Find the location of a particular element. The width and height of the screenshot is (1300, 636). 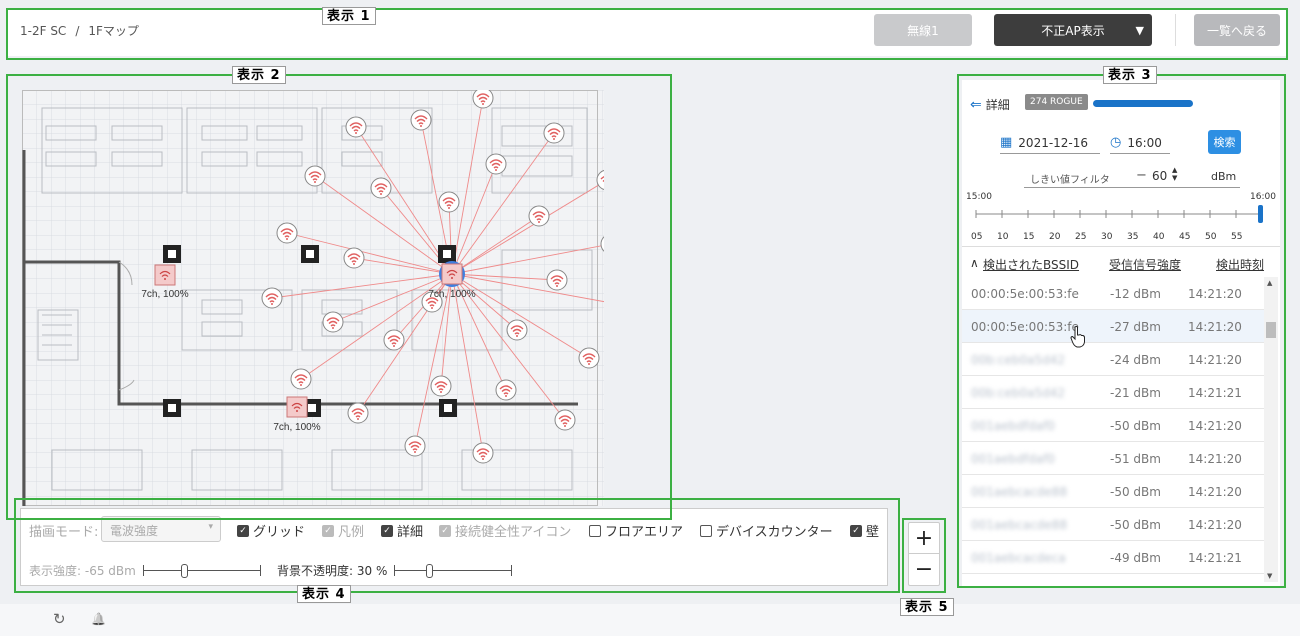

wireless-button: 無線1 is located at coordinates (923, 30).